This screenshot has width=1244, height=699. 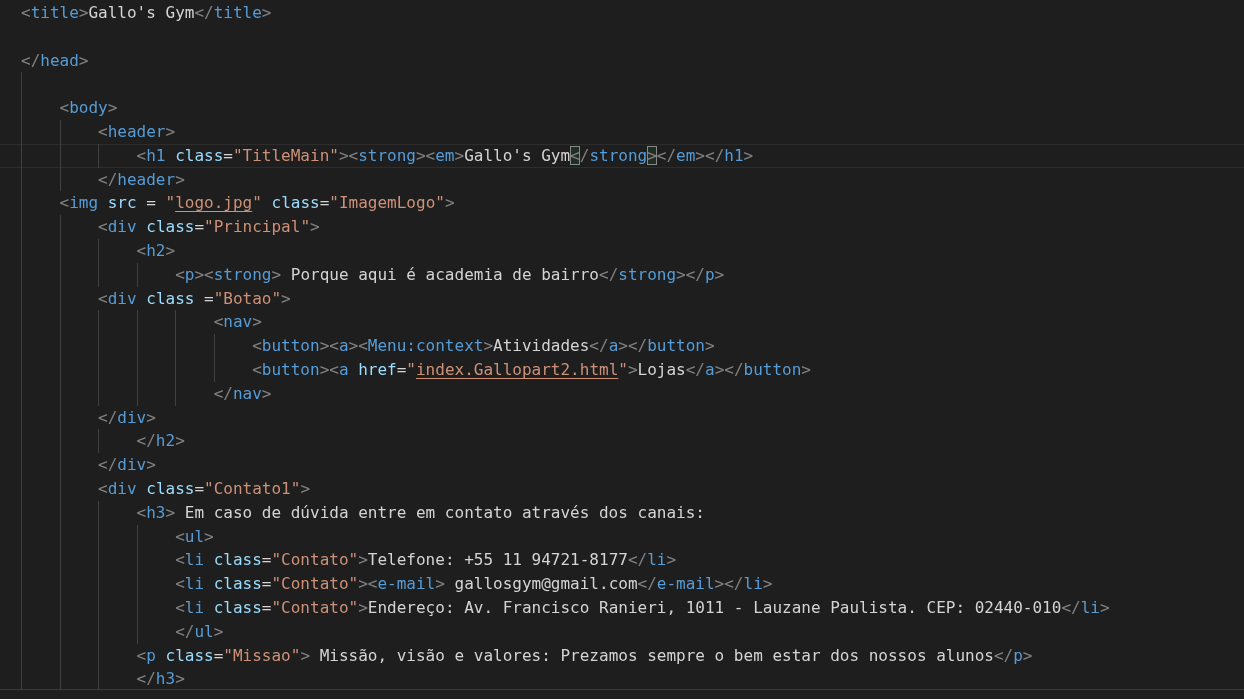 I want to click on code-line: <button><a><Menu:context>Atividades</a></button>, so click(x=483, y=346).